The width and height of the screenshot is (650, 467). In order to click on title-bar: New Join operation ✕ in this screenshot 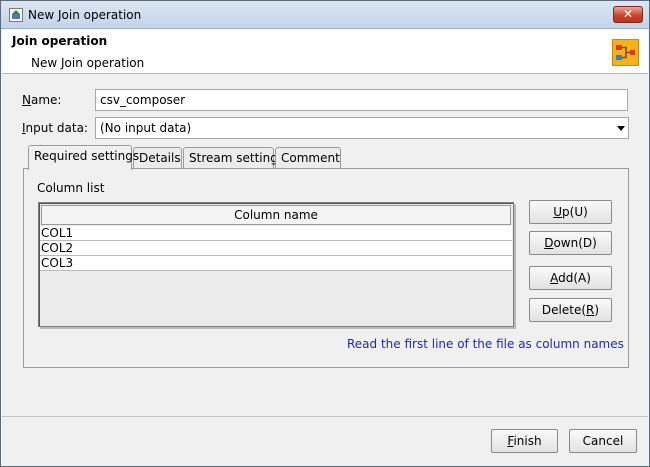, I will do `click(325, 15)`.